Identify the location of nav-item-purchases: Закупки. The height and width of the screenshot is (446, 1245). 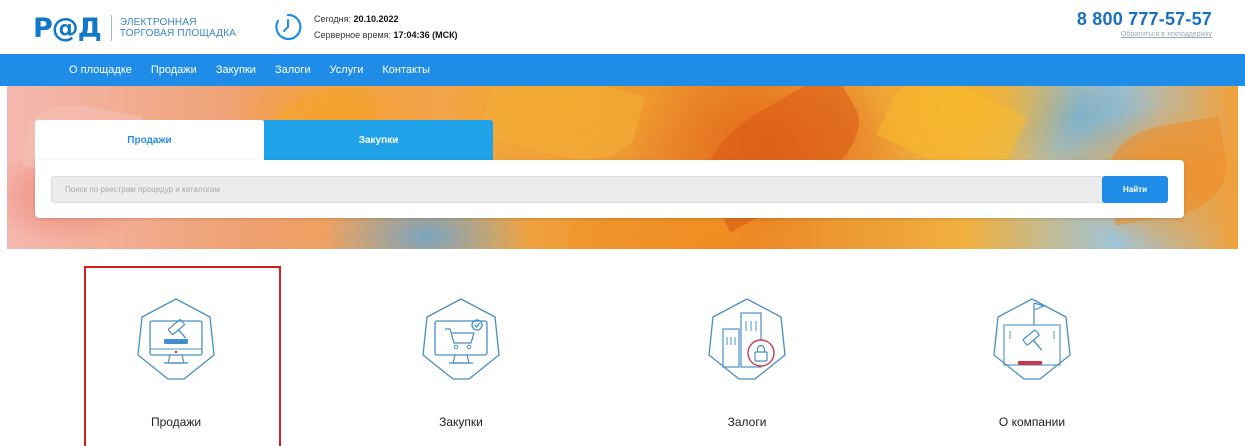
(236, 70).